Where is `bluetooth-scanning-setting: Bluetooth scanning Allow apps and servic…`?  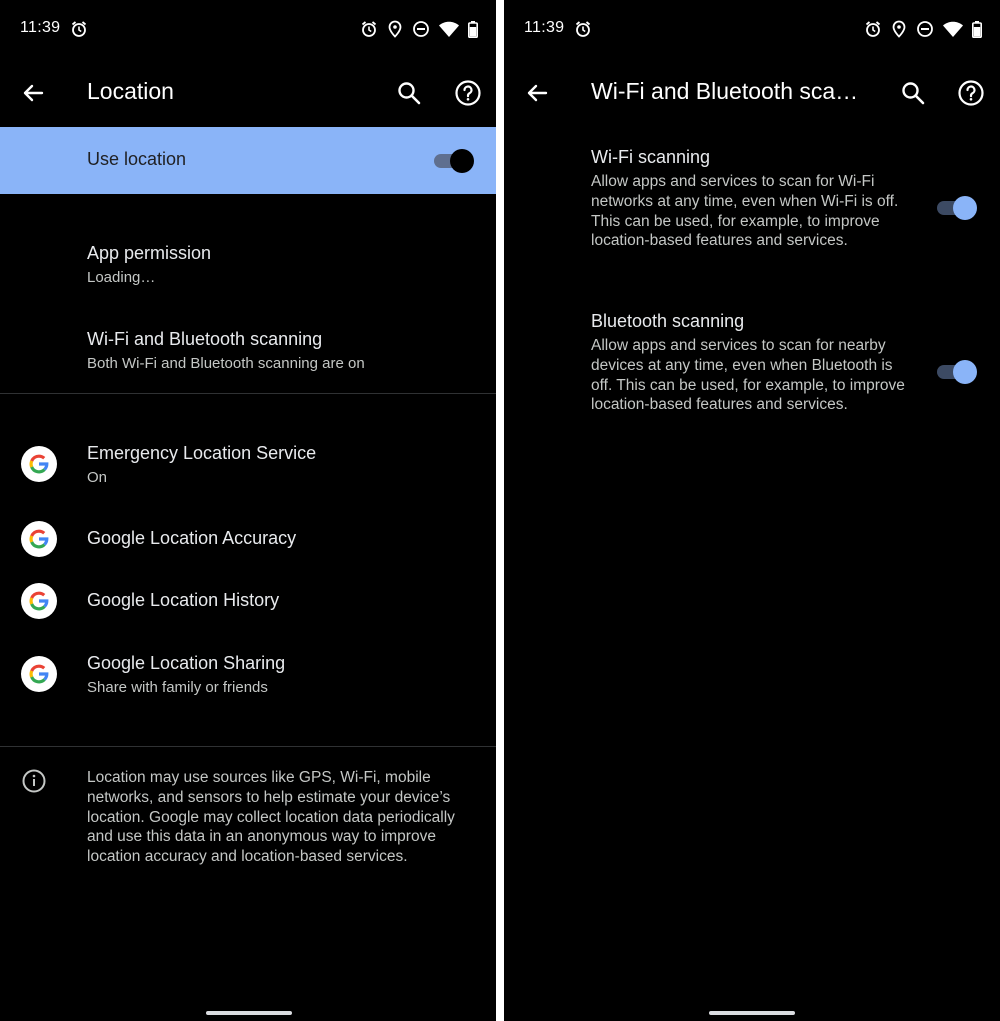
bluetooth-scanning-setting: Bluetooth scanning Allow apps and servic… is located at coordinates (752, 374).